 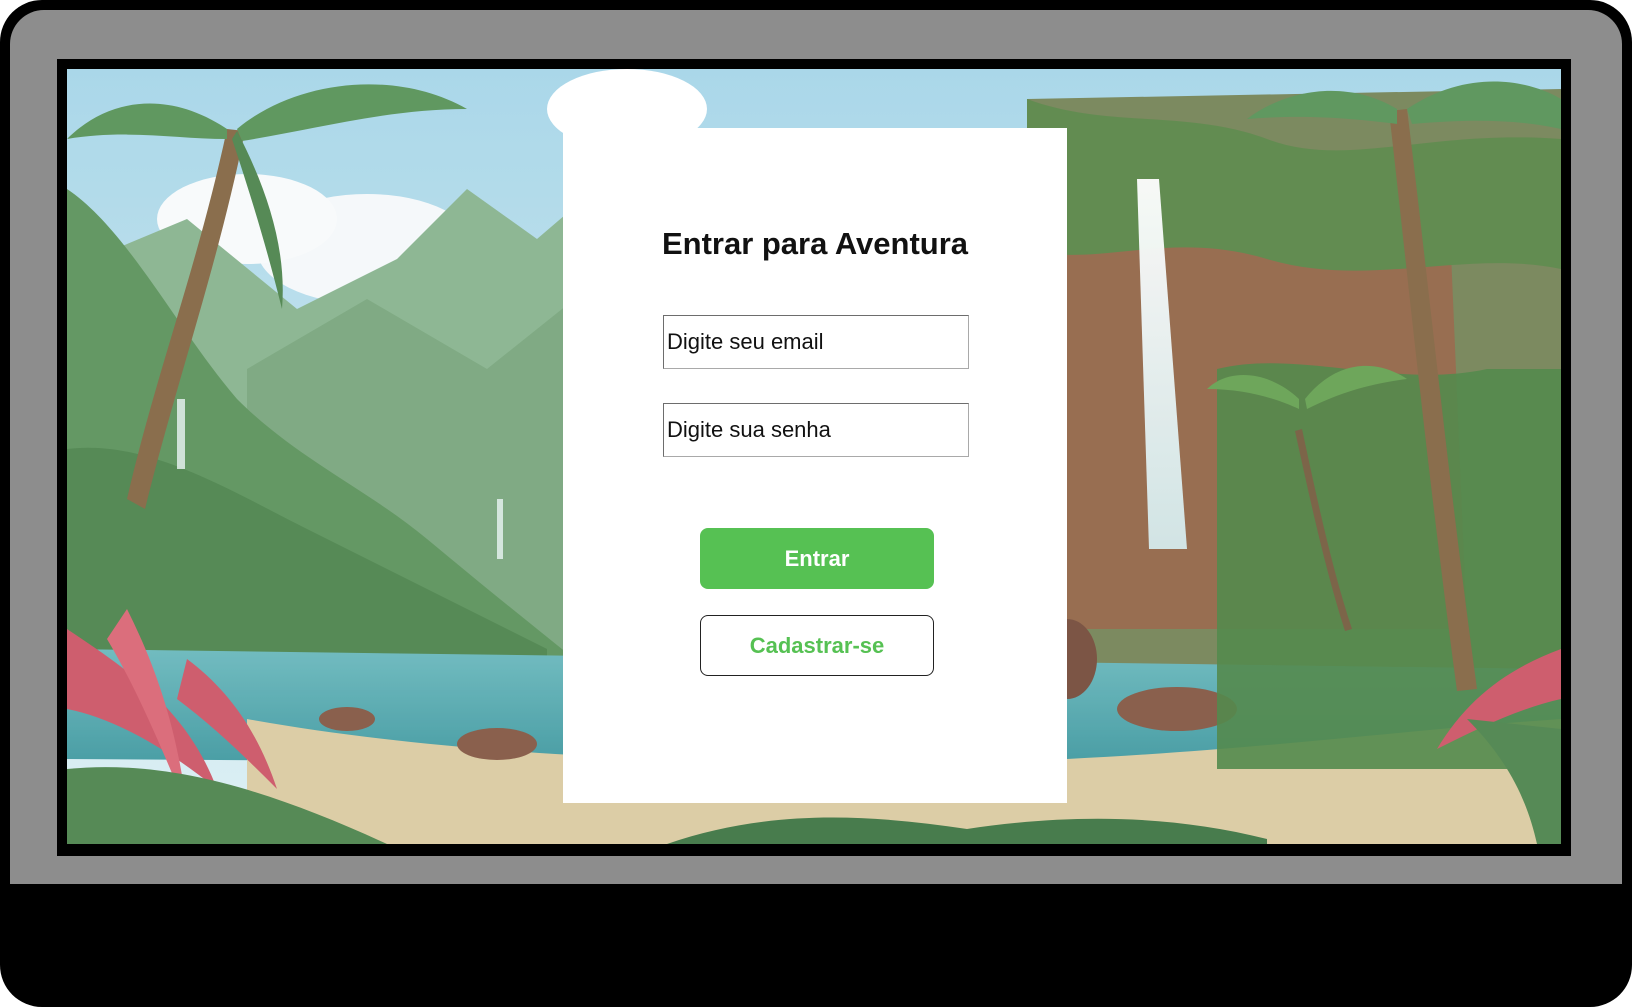 I want to click on password-input, so click(x=816, y=430).